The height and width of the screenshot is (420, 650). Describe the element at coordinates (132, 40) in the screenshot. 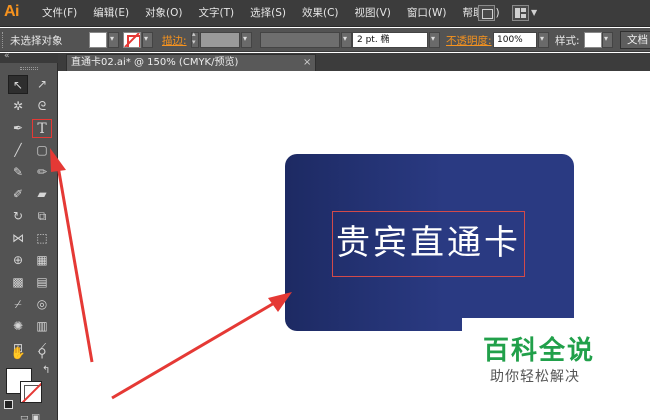

I see `stroke-color-swatch` at that location.